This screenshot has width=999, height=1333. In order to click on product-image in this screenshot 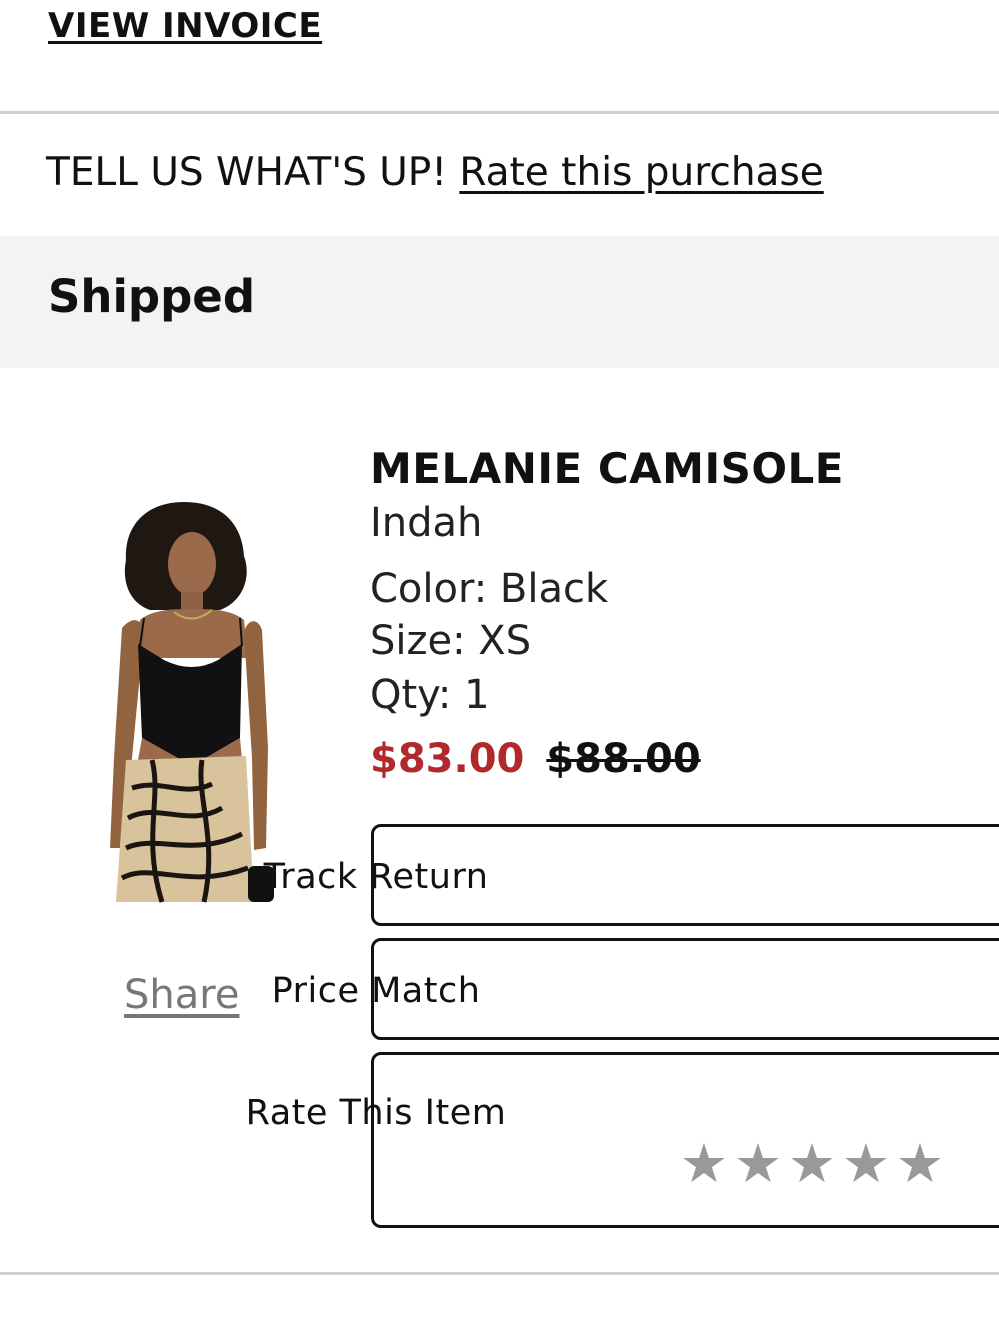, I will do `click(184, 702)`.